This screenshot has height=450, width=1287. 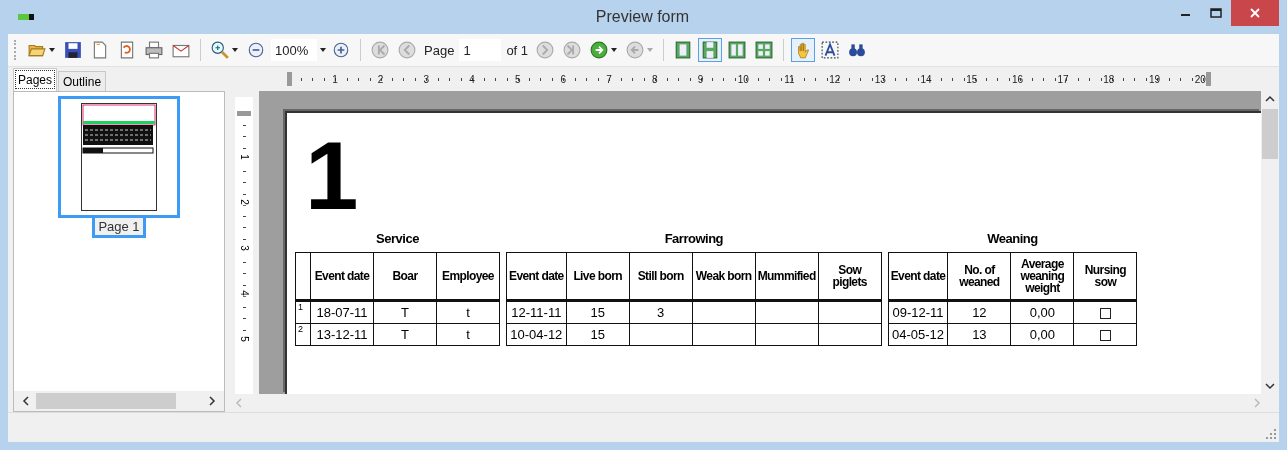 I want to click on app-icon, so click(x=26, y=17).